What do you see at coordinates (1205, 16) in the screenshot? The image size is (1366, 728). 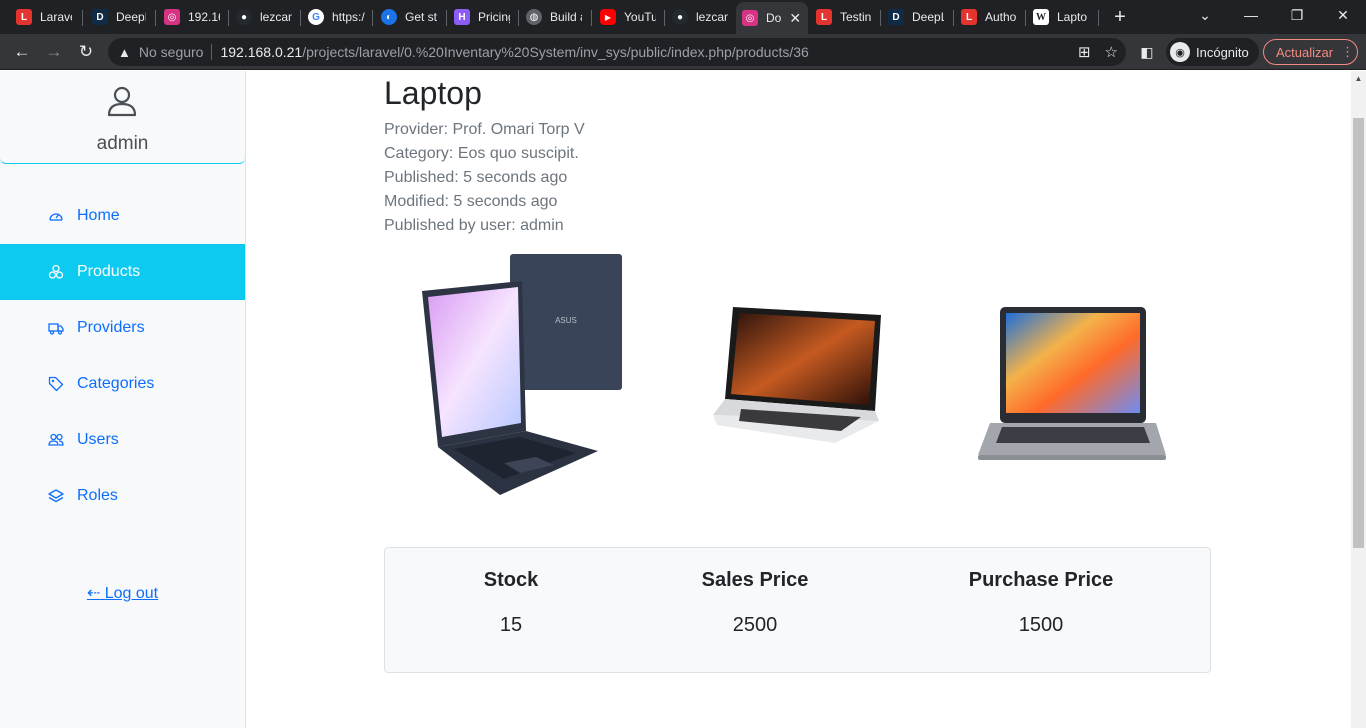 I see `tab-search-button: ⌄` at bounding box center [1205, 16].